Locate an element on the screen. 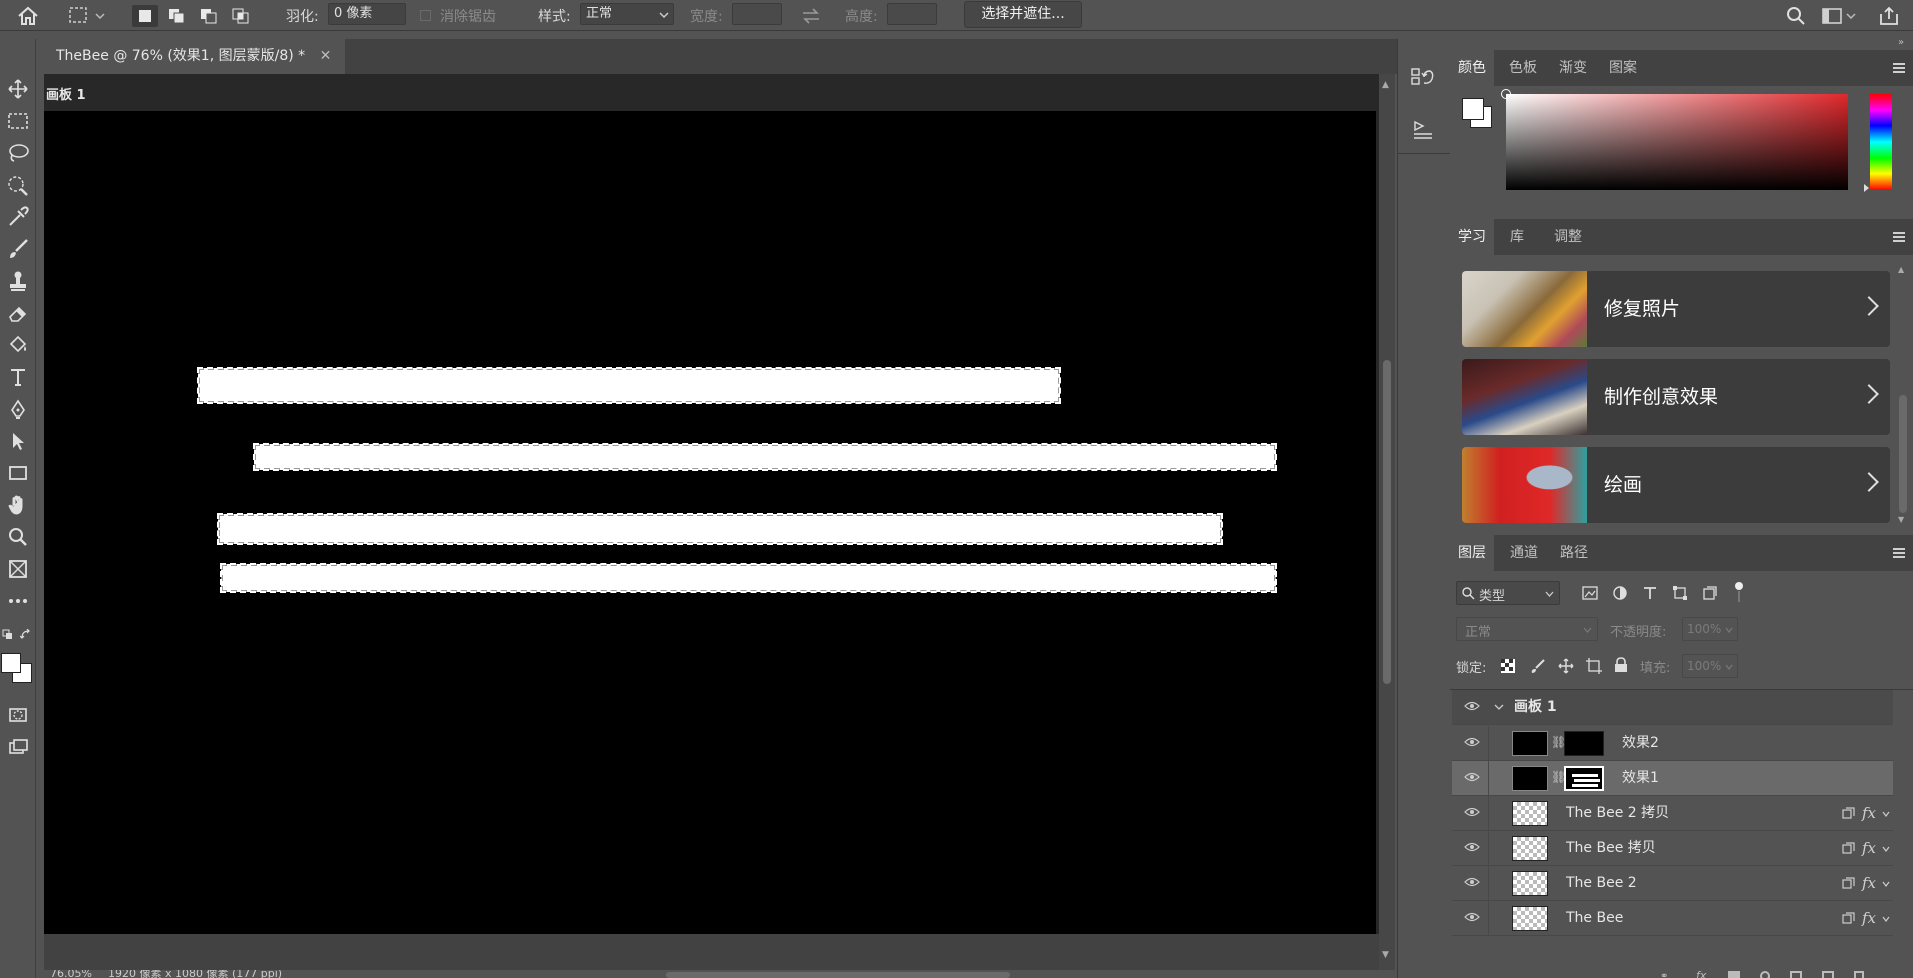 The width and height of the screenshot is (1913, 978). antialias-checkbox is located at coordinates (425, 15).